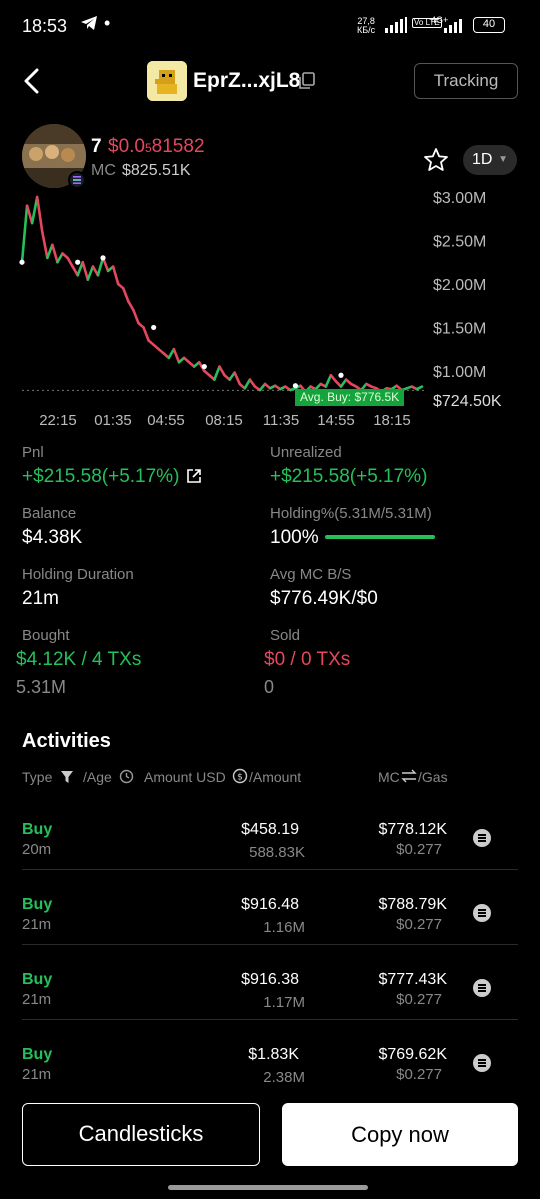 The width and height of the screenshot is (540, 1199). What do you see at coordinates (412, 1054) in the screenshot?
I see `activity-mc: $769.62K` at bounding box center [412, 1054].